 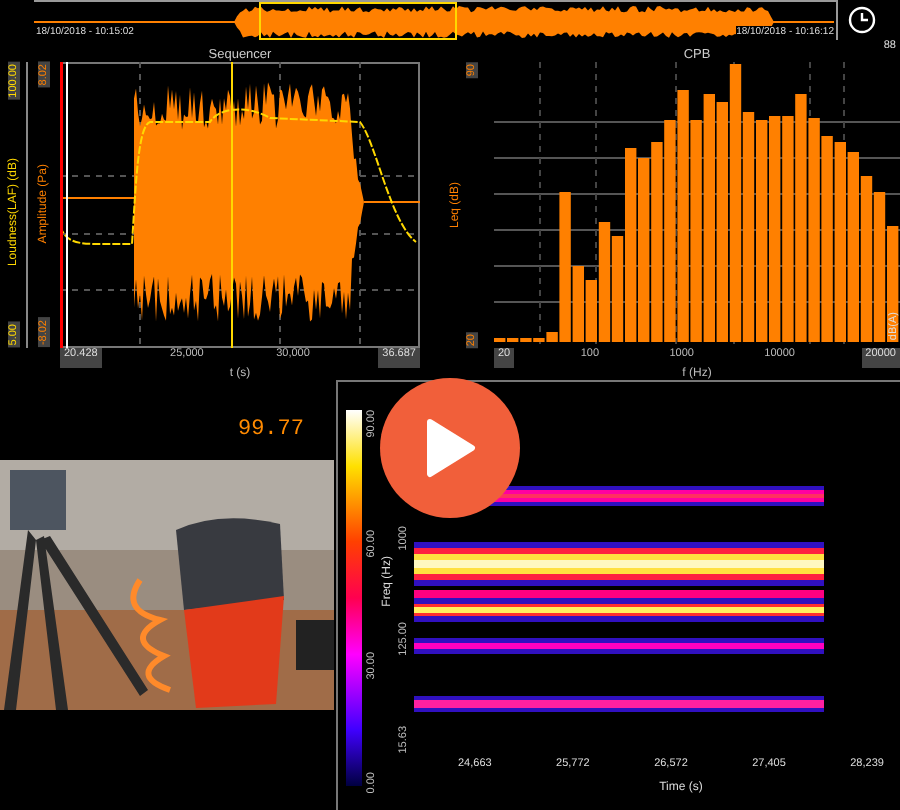 What do you see at coordinates (450, 448) in the screenshot?
I see `play-icon` at bounding box center [450, 448].